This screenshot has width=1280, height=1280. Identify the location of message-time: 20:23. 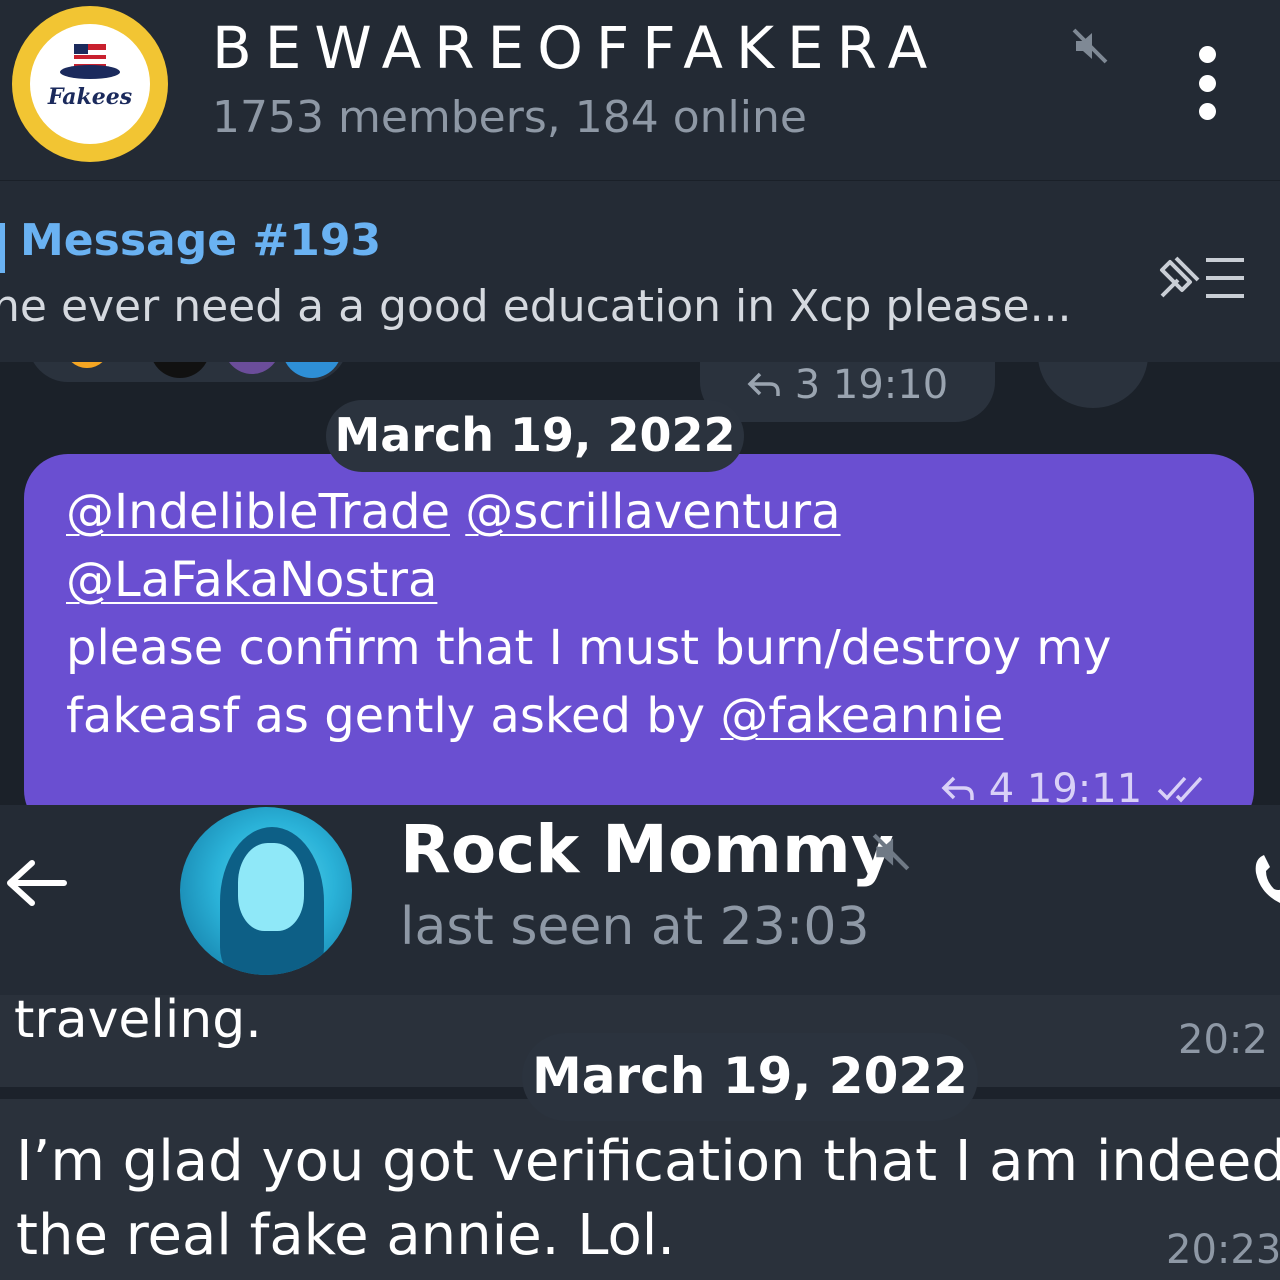
(1223, 1250).